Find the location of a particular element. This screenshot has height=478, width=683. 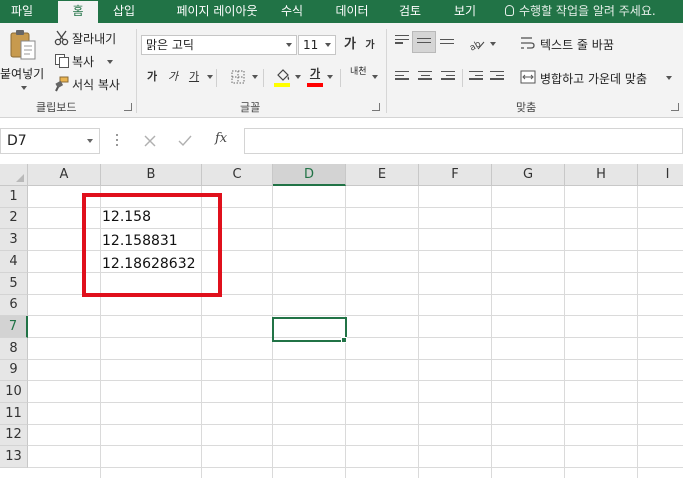

tell-me-text: 수행할 작업을 알려 주세요. is located at coordinates (587, 11).